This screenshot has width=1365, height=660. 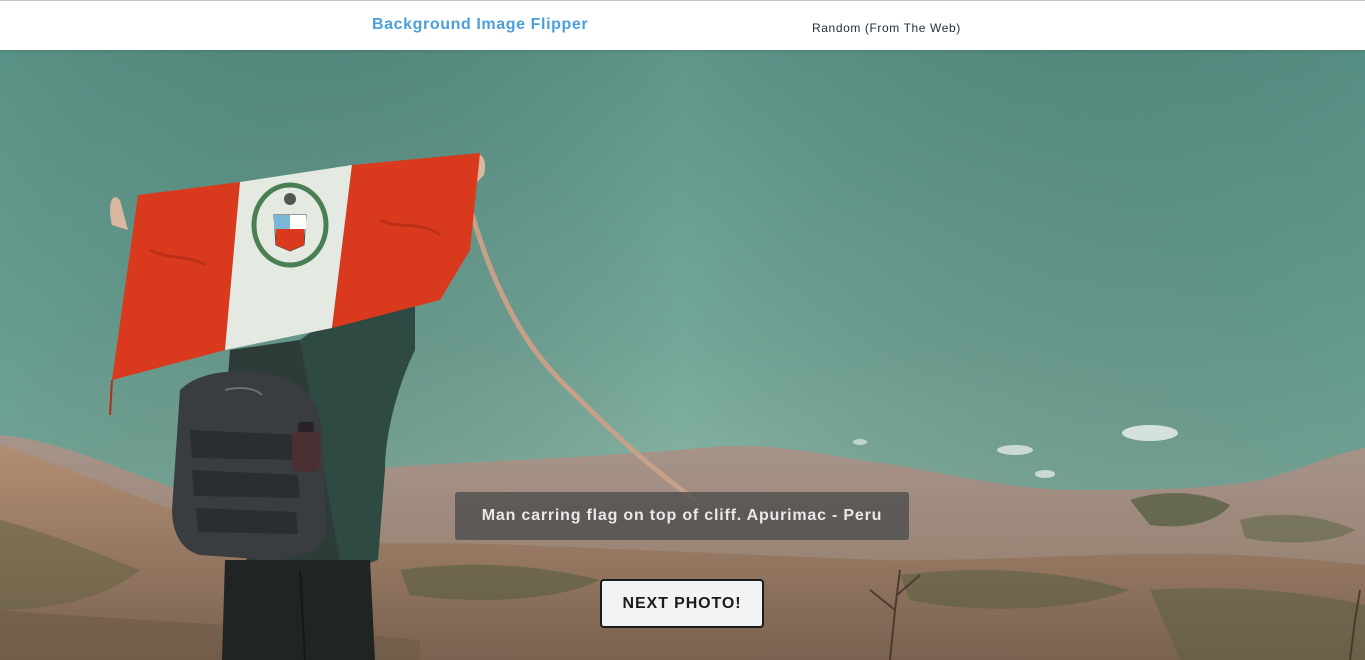 What do you see at coordinates (682, 603) in the screenshot?
I see `next-photo-button: NEXT PHOTO!` at bounding box center [682, 603].